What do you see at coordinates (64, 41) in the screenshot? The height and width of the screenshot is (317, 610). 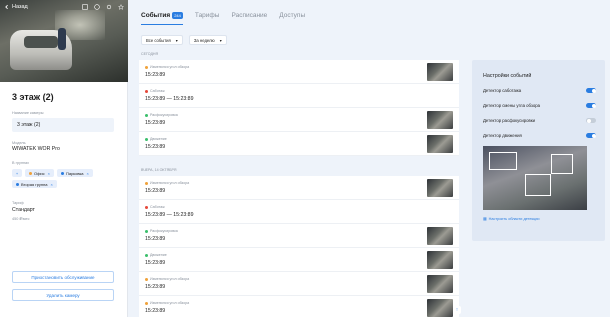 I see `camera-preview: Назад` at bounding box center [64, 41].